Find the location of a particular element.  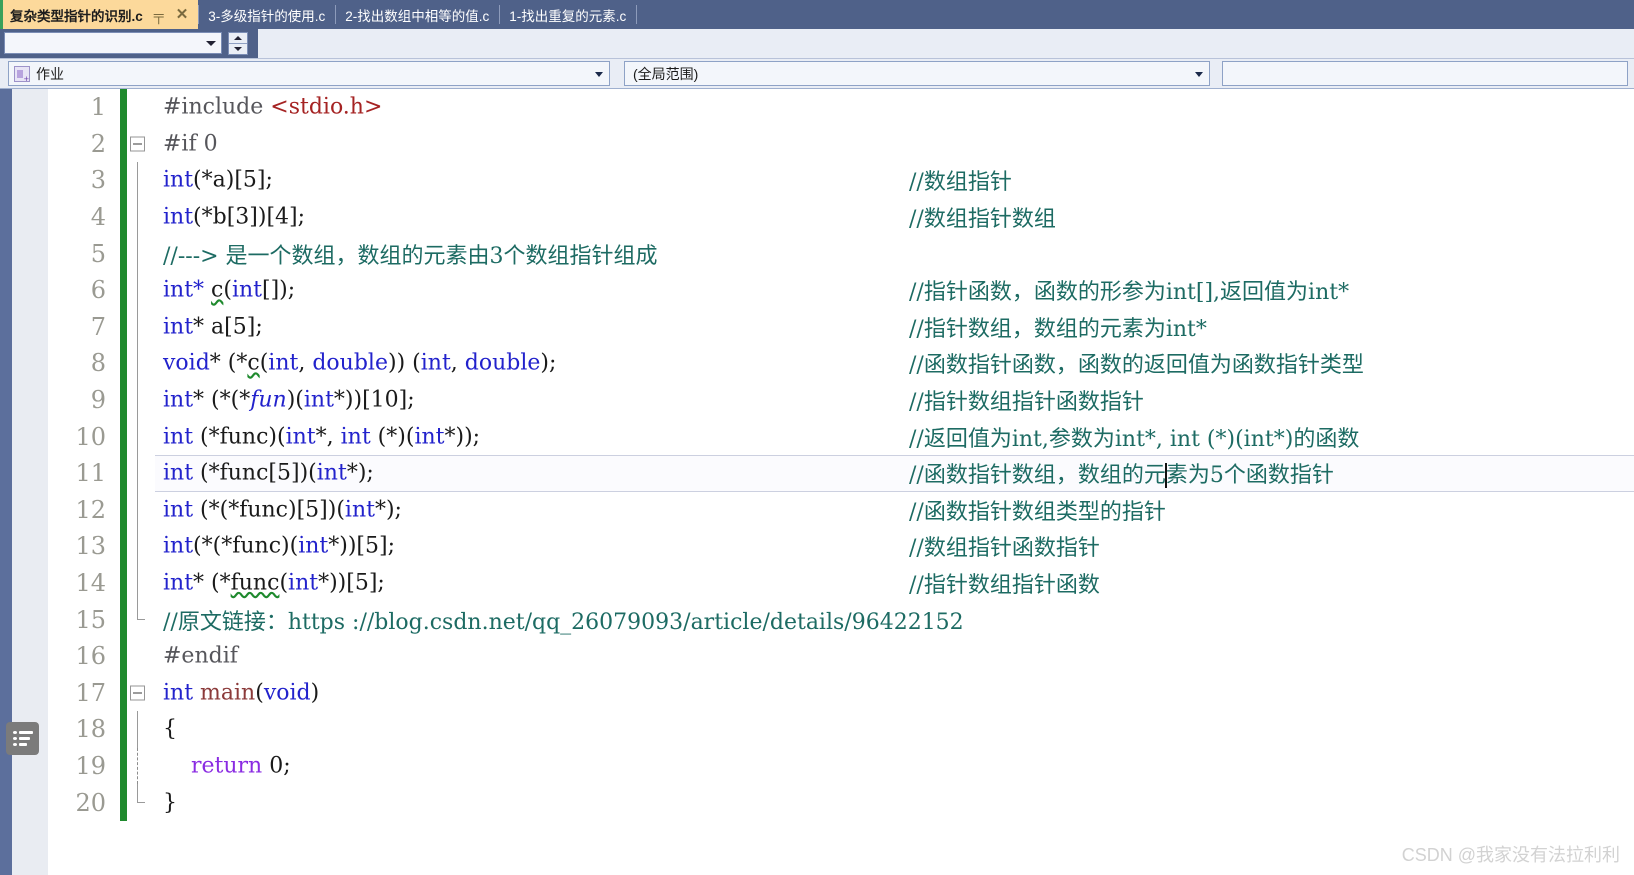

code-text: int* a[5]; is located at coordinates (213, 326).